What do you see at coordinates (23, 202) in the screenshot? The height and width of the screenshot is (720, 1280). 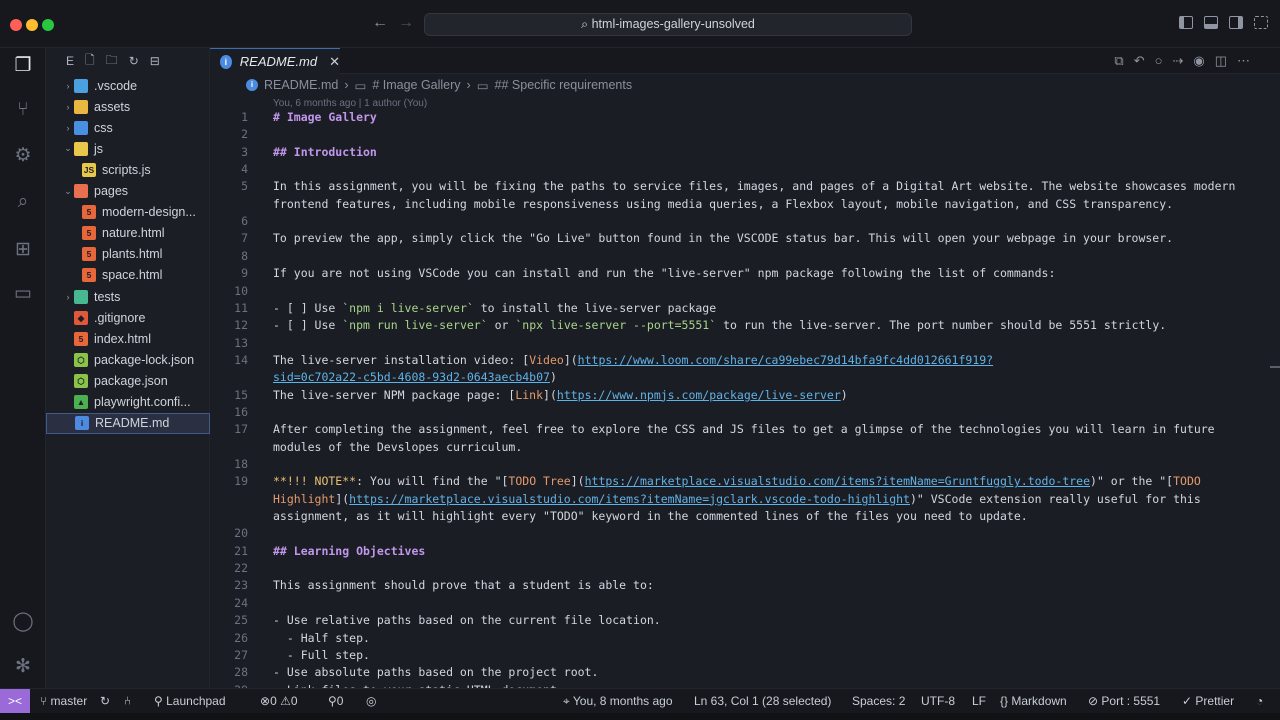 I see `search-view-icon: ⌕` at bounding box center [23, 202].